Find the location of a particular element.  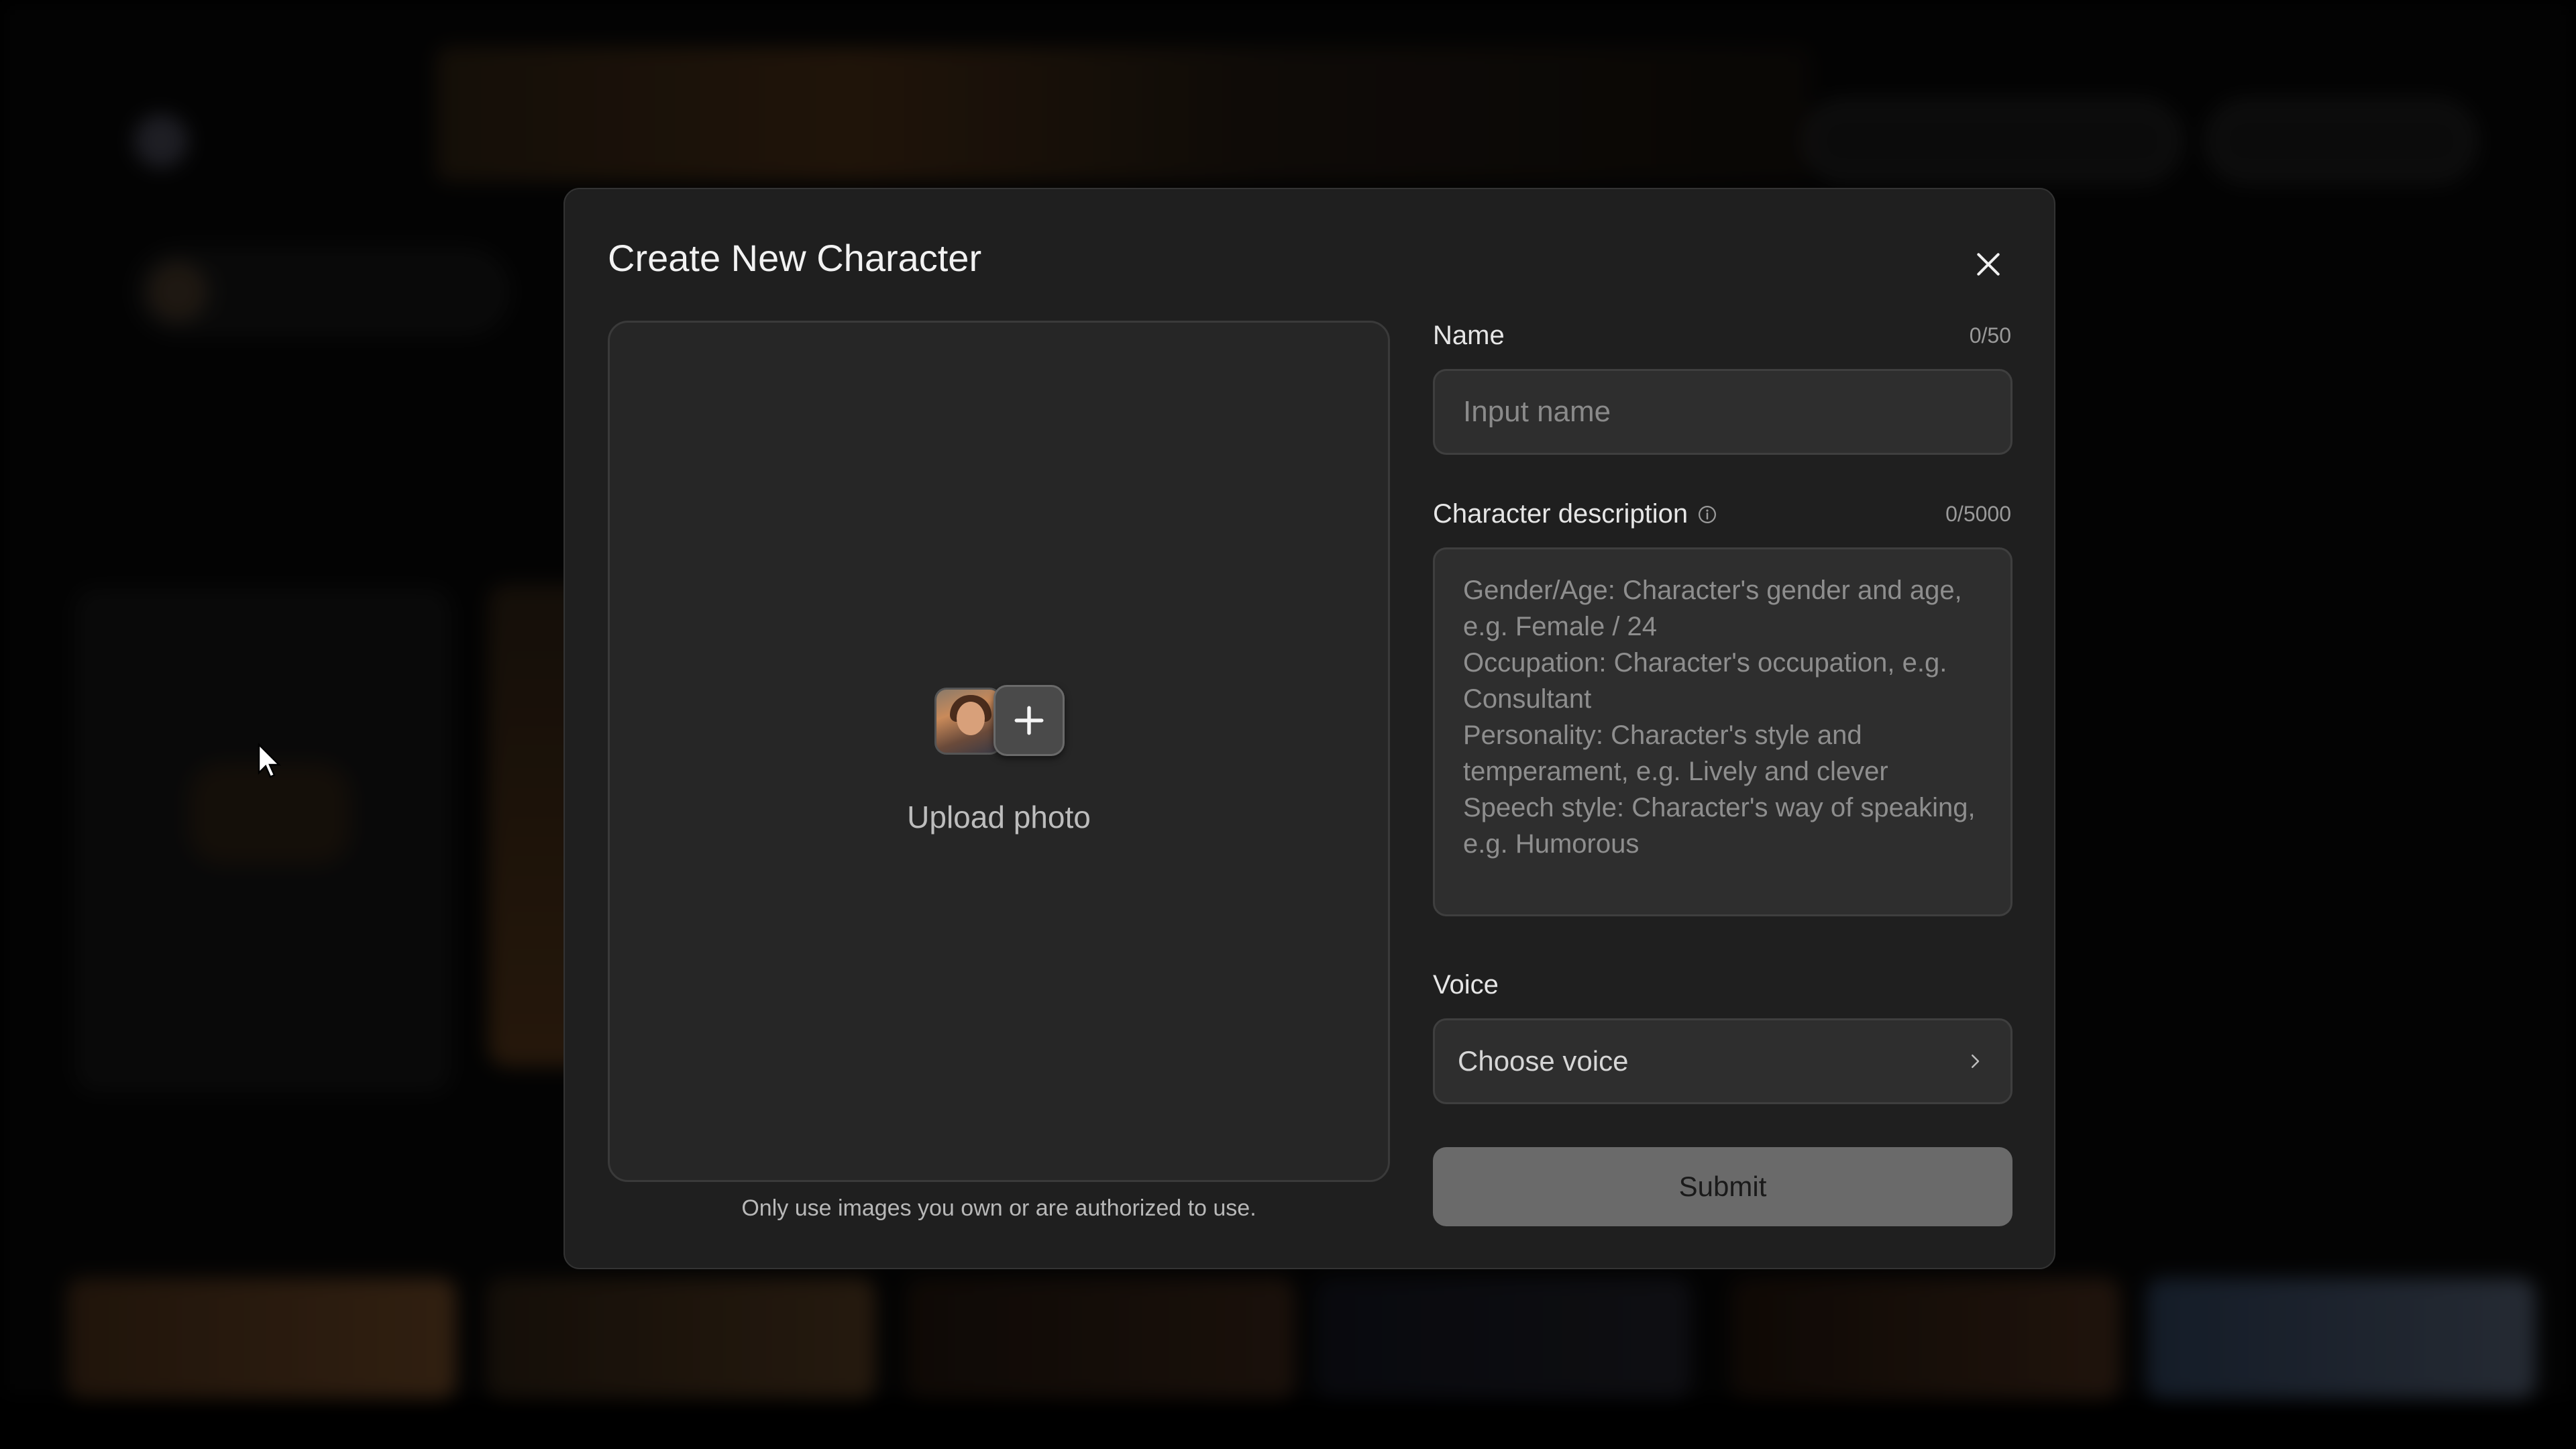

modal-title: Create New Character is located at coordinates (795, 258).